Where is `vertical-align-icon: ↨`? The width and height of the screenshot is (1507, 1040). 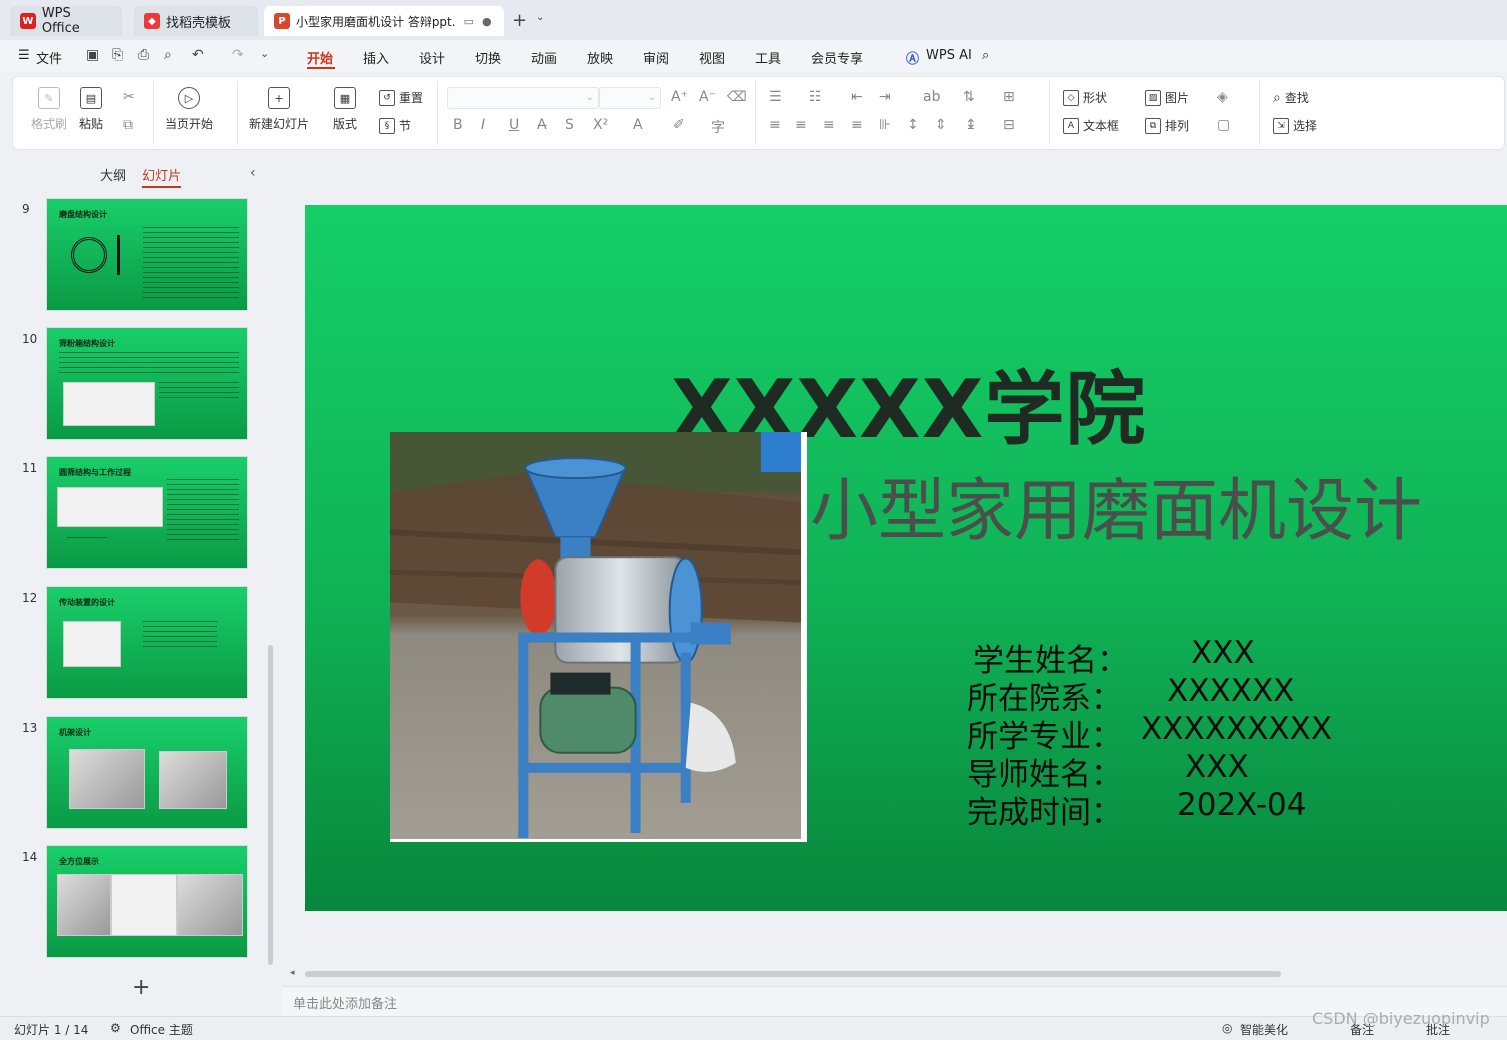 vertical-align-icon: ↨ is located at coordinates (971, 125).